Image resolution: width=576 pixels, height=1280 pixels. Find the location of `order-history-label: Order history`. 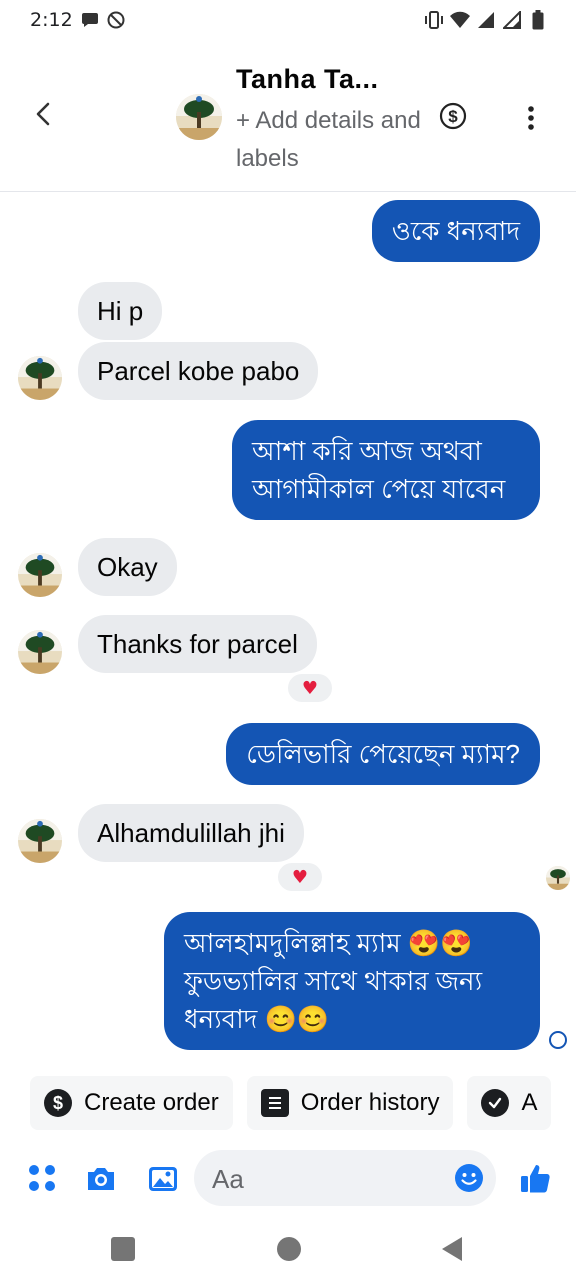

order-history-label: Order history is located at coordinates (370, 1102).